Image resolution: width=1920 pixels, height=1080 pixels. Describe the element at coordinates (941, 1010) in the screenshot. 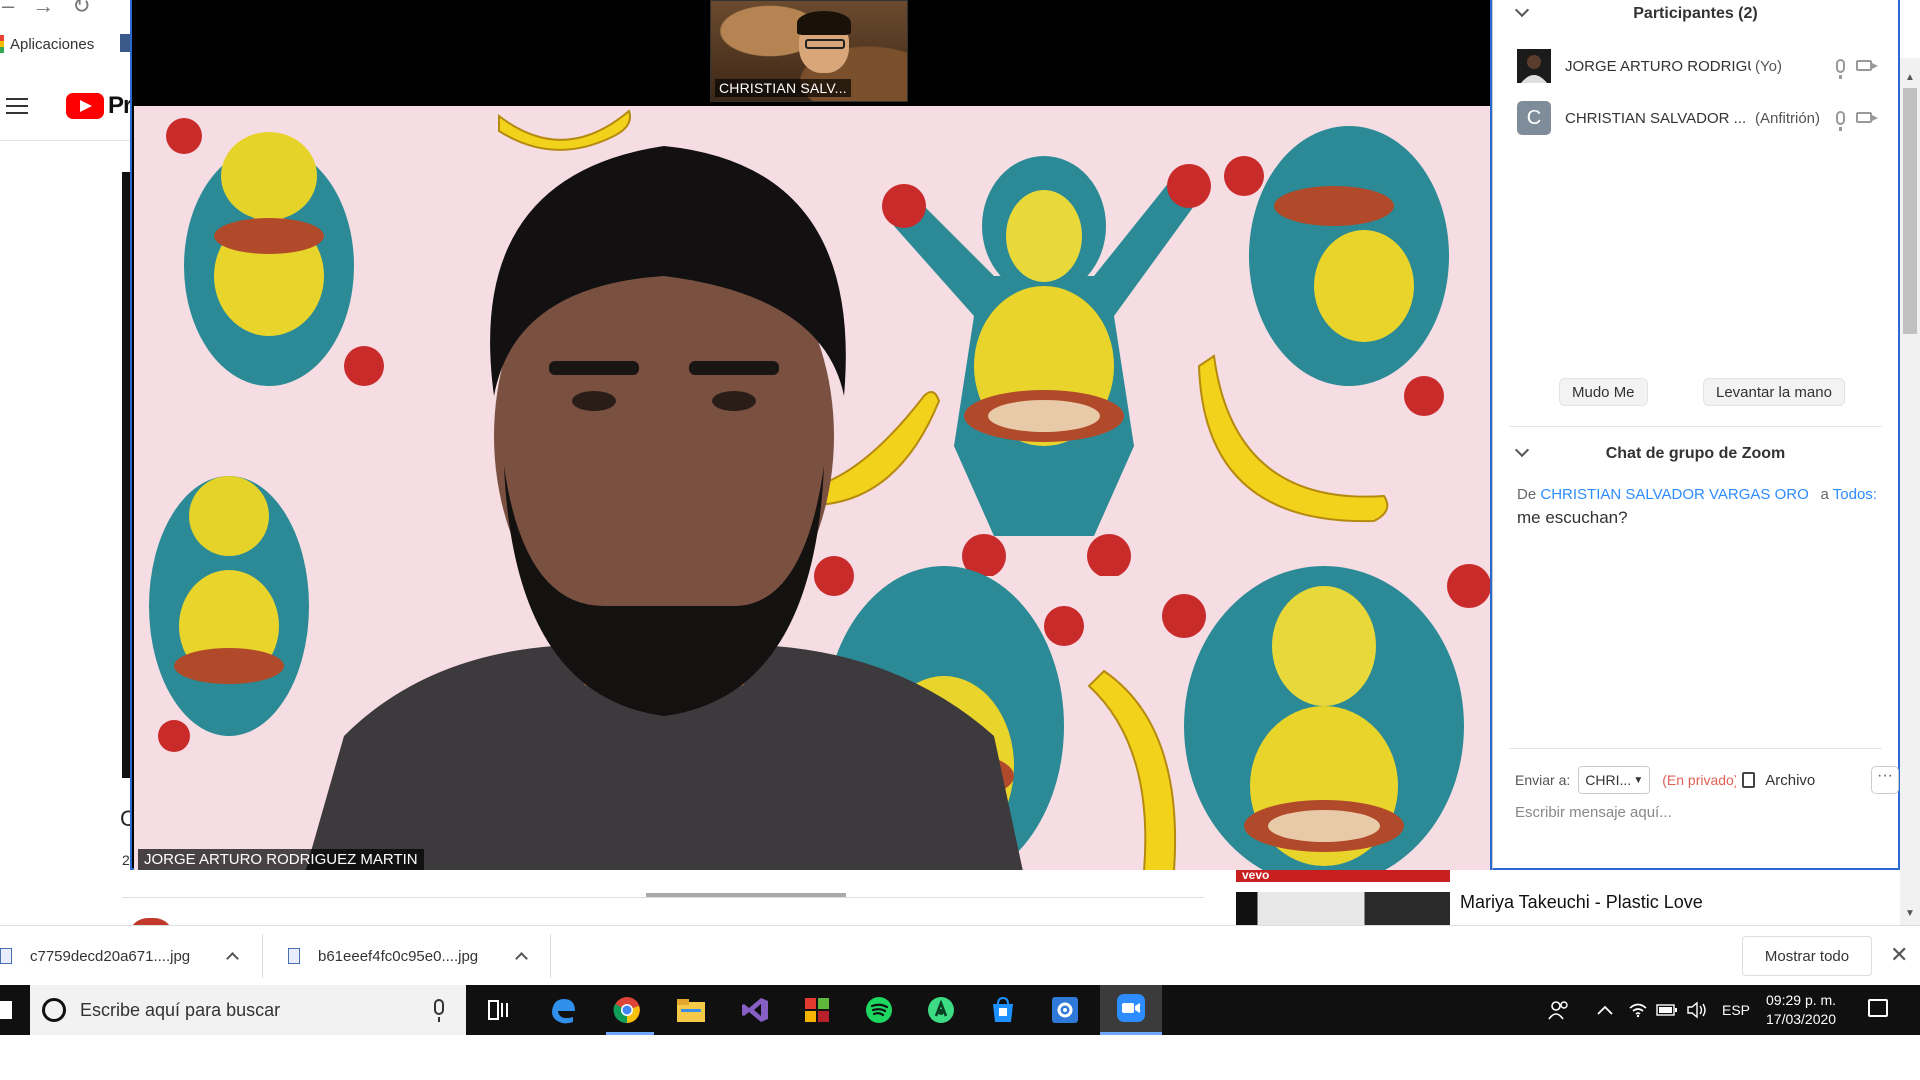

I see `android-studio-icon` at that location.